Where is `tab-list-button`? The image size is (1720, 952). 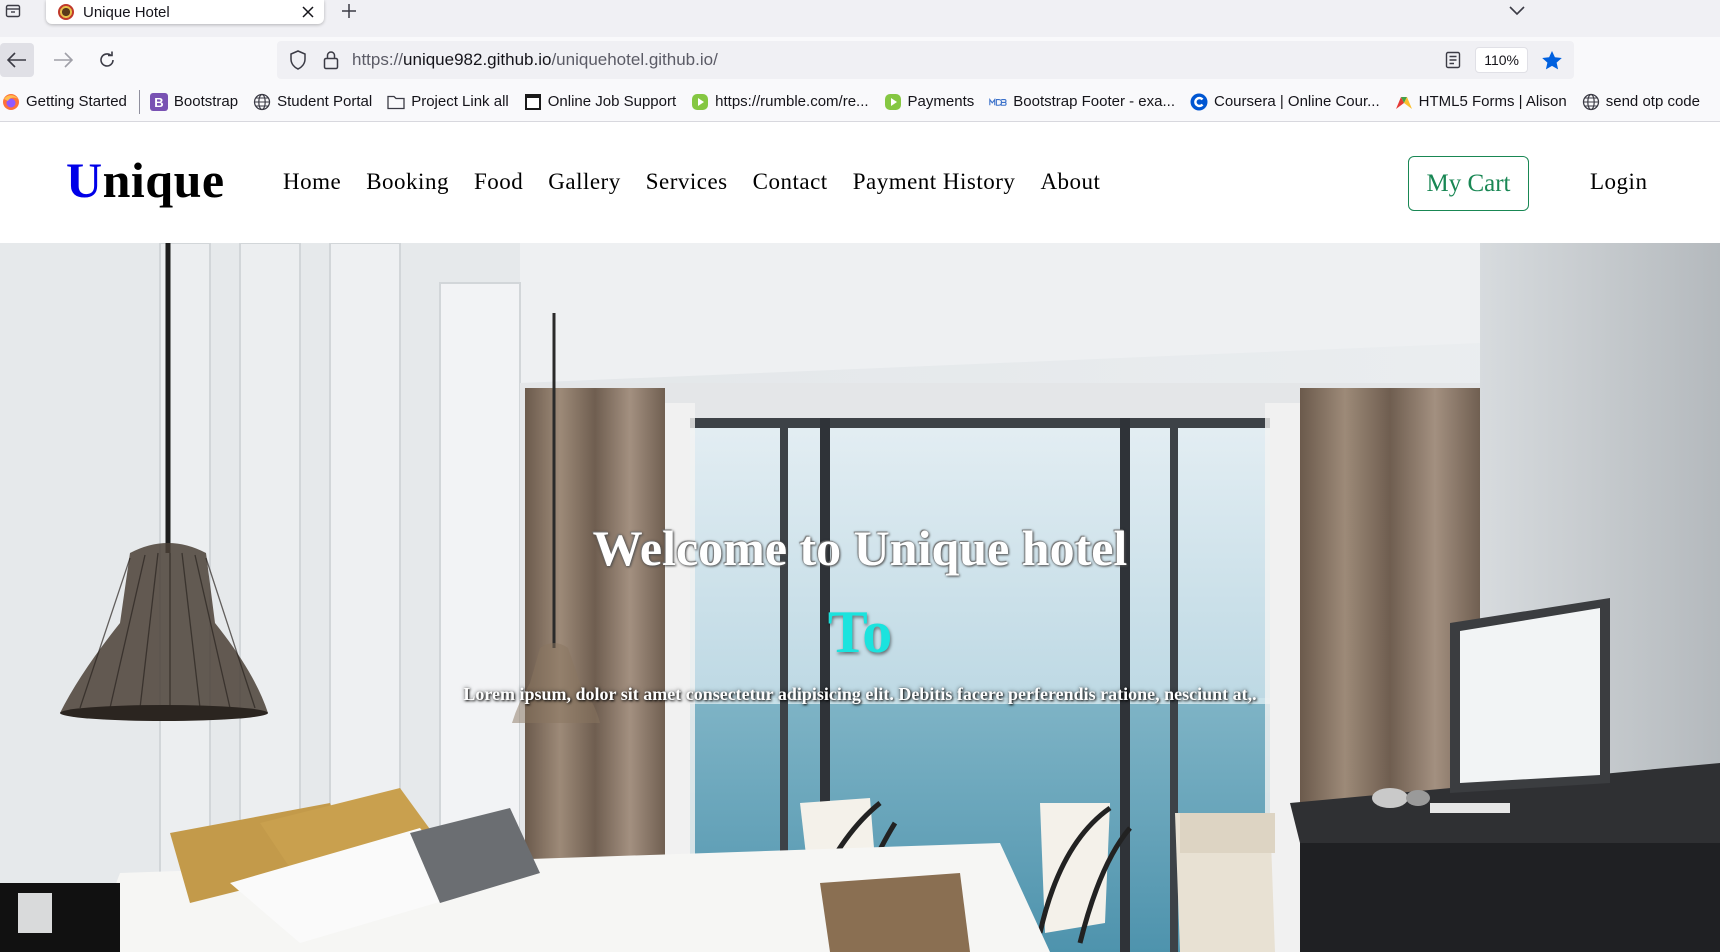
tab-list-button is located at coordinates (13, 11).